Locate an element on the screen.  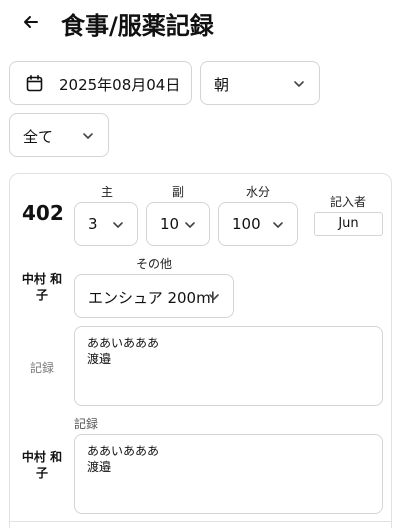
page-header: 食事/服薬記録 is located at coordinates (201, 23).